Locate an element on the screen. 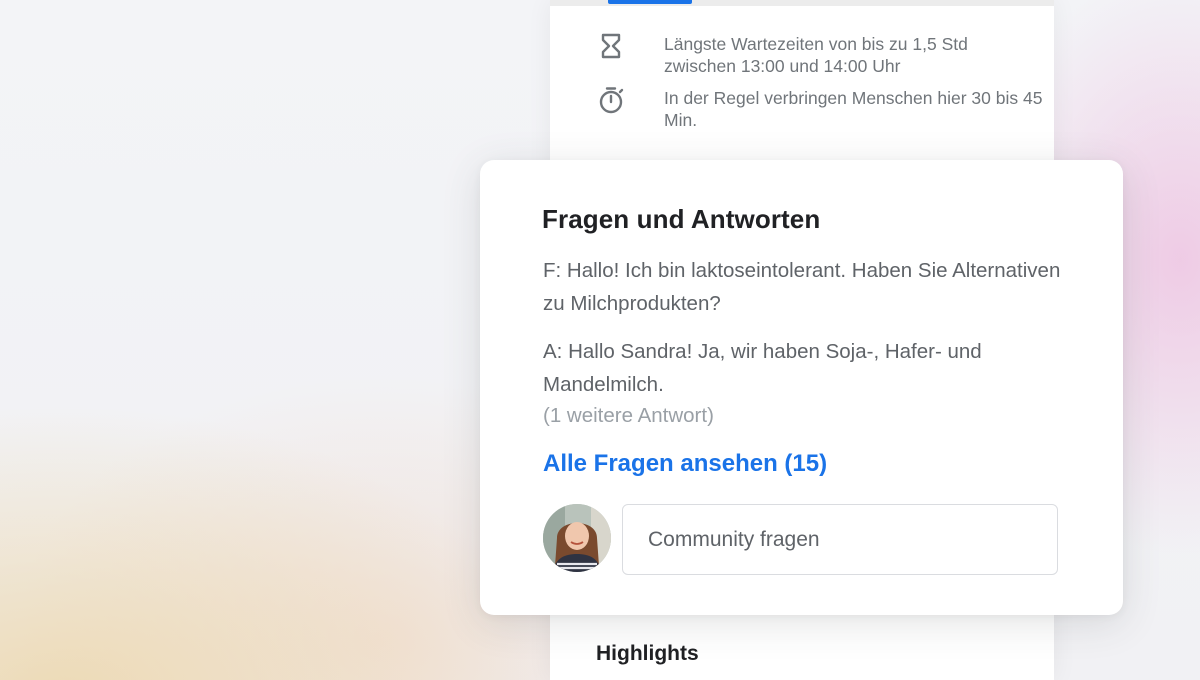  stopwatch-icon is located at coordinates (611, 100).